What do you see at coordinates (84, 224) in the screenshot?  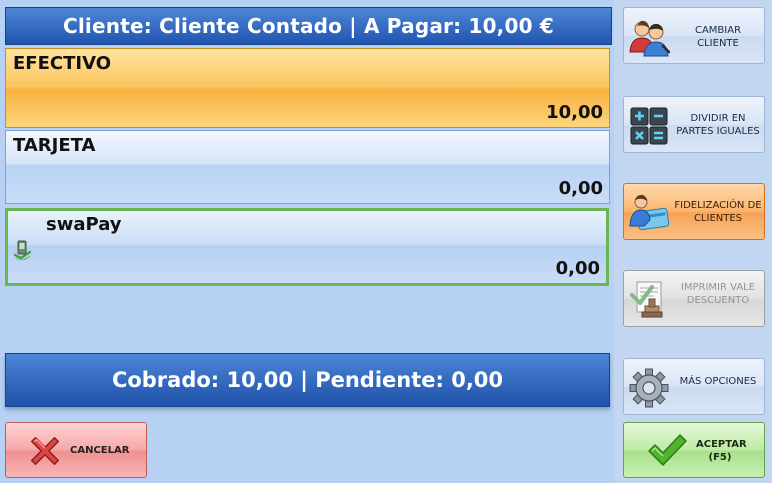 I see `payment-method-label: swaPay` at bounding box center [84, 224].